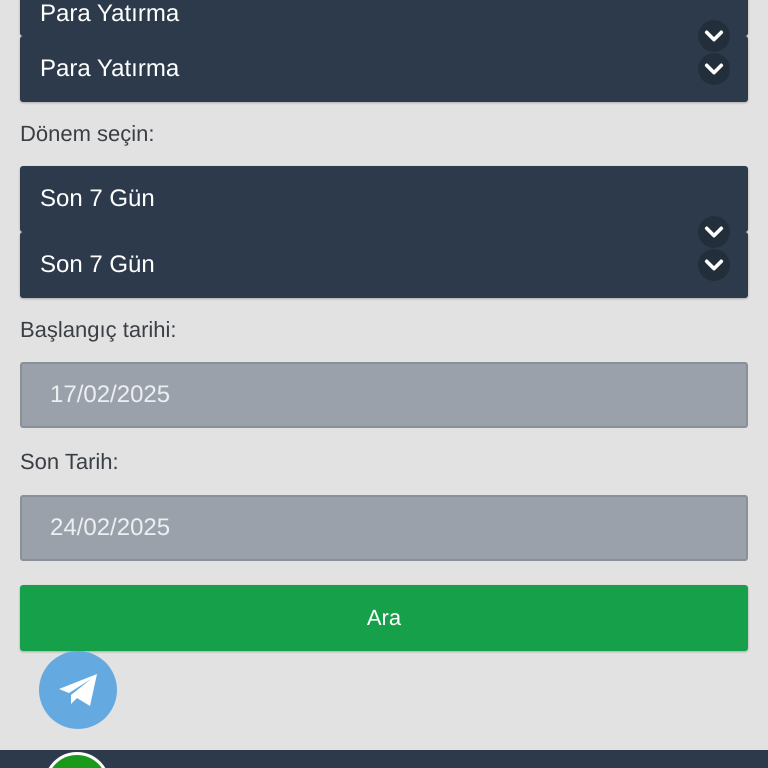 The width and height of the screenshot is (768, 768). I want to click on field-label: Başlangıç tarihi:, so click(99, 330).